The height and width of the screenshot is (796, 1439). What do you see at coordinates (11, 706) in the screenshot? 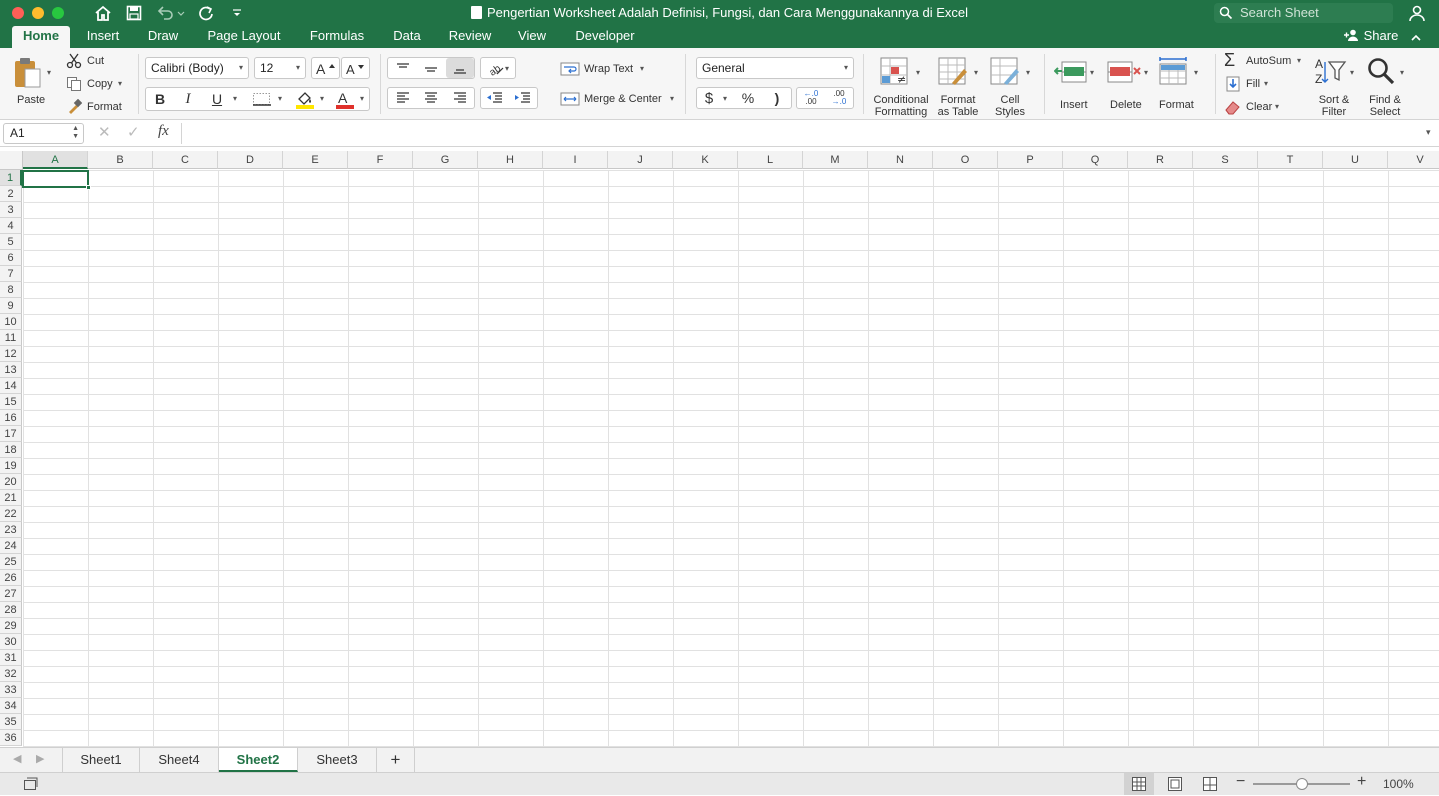
I see `row-header-34: 34` at bounding box center [11, 706].